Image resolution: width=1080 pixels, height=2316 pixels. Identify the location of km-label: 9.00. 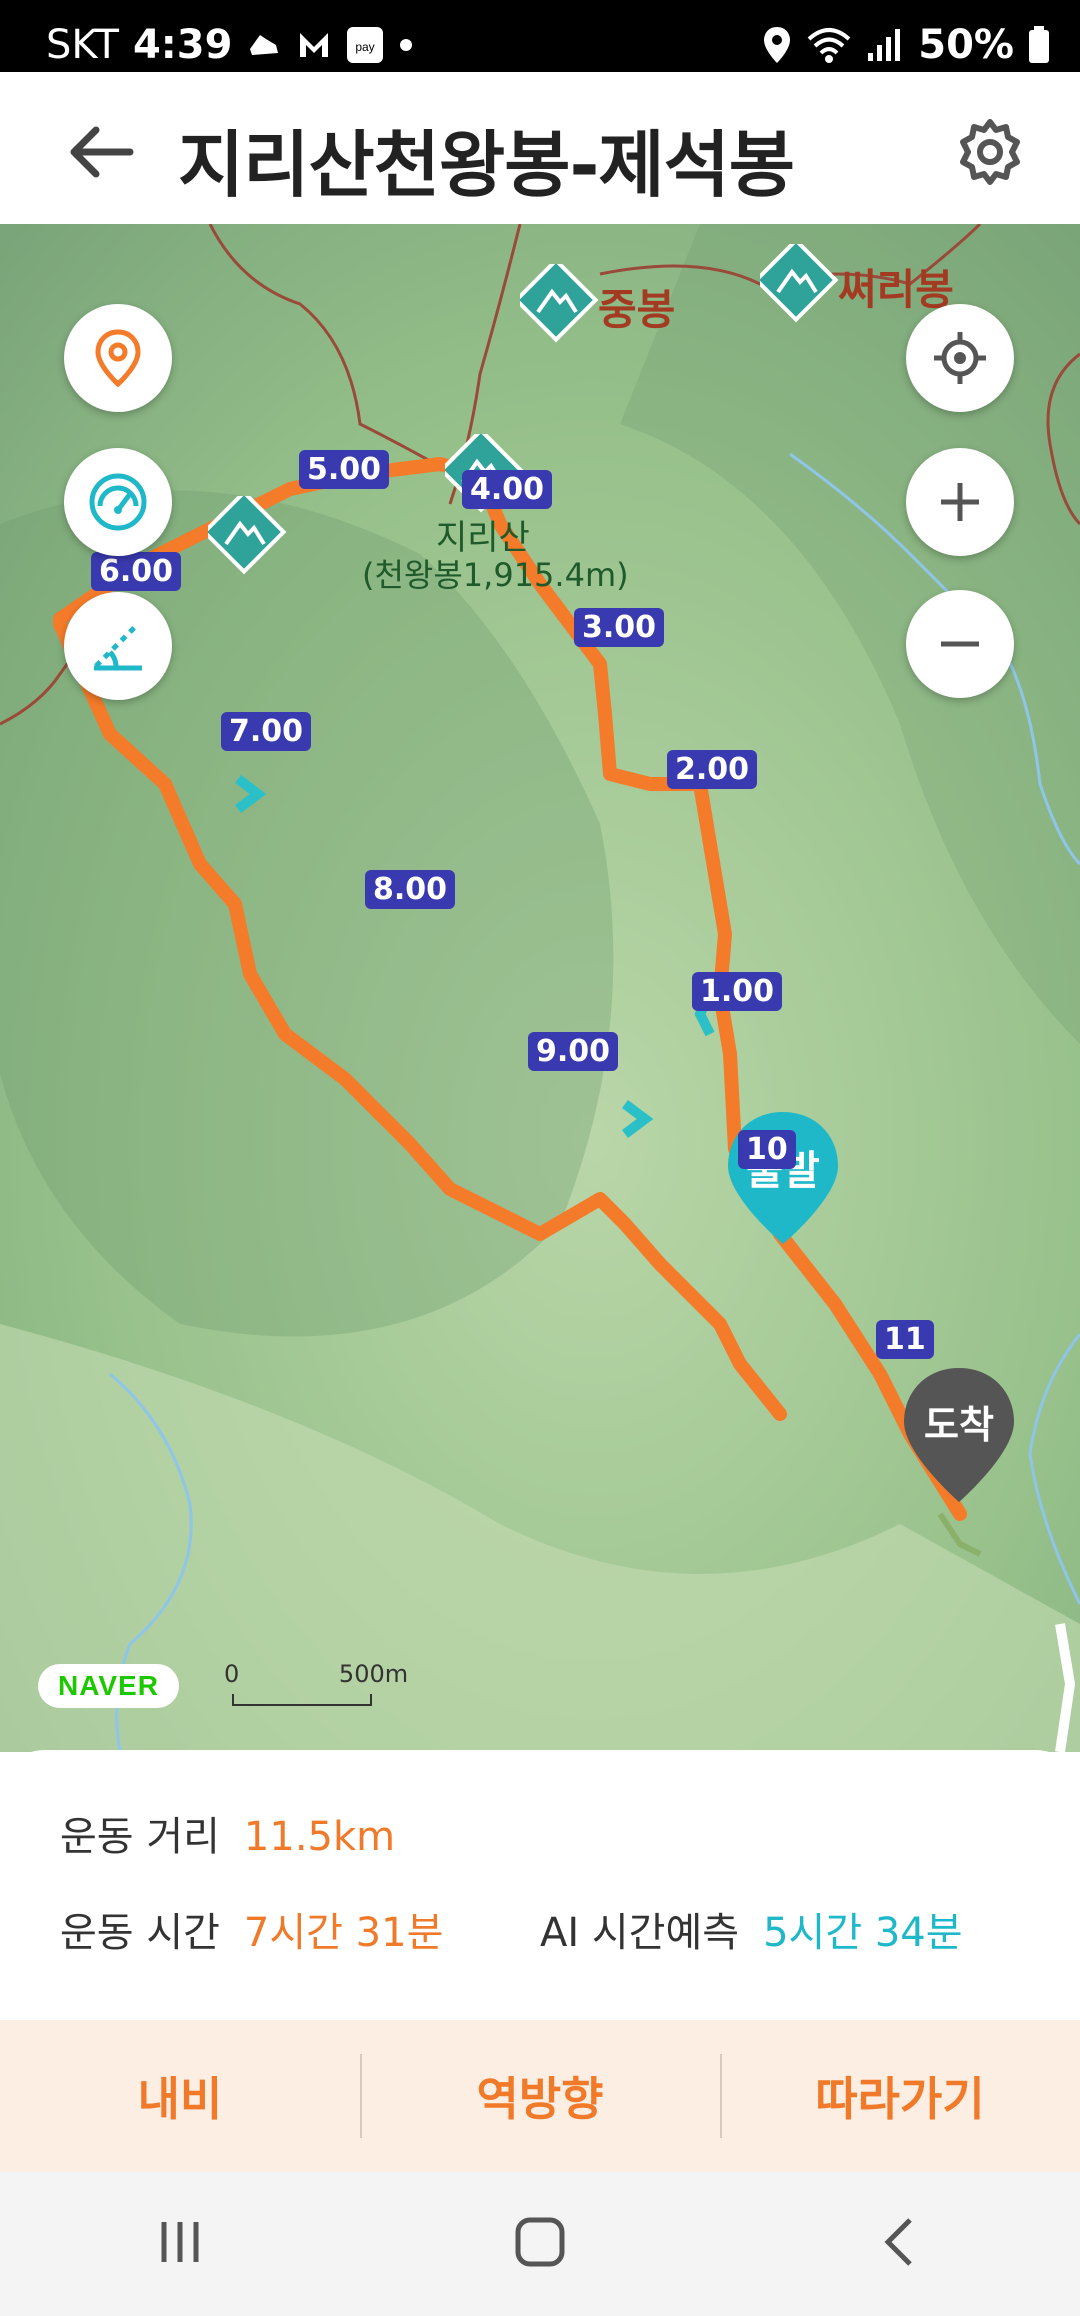
(573, 1051).